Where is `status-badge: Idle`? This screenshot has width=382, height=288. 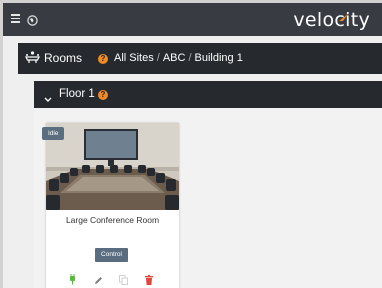
status-badge: Idle is located at coordinates (53, 133).